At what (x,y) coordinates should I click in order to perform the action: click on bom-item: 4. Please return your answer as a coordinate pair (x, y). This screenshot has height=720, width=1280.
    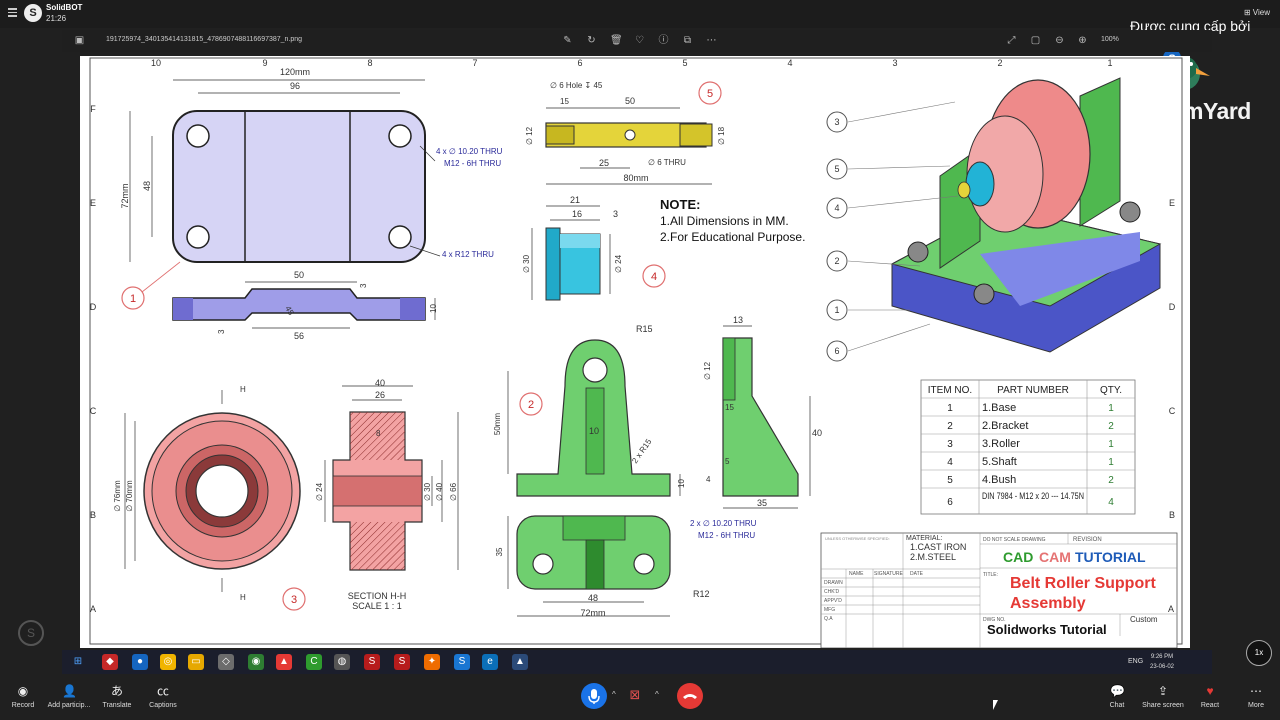
    Looking at the image, I should click on (950, 462).